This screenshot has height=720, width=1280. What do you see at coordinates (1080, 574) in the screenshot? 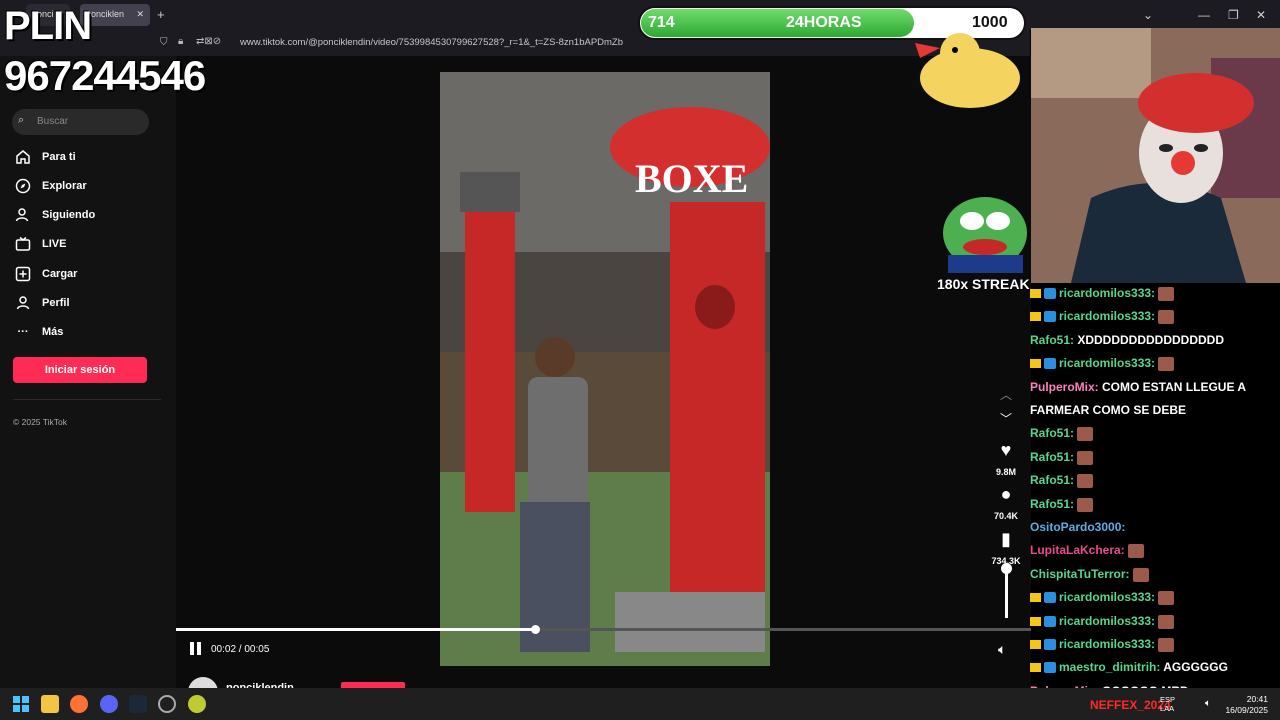
I see `chat-username: ChispitaTuTerror:` at bounding box center [1080, 574].